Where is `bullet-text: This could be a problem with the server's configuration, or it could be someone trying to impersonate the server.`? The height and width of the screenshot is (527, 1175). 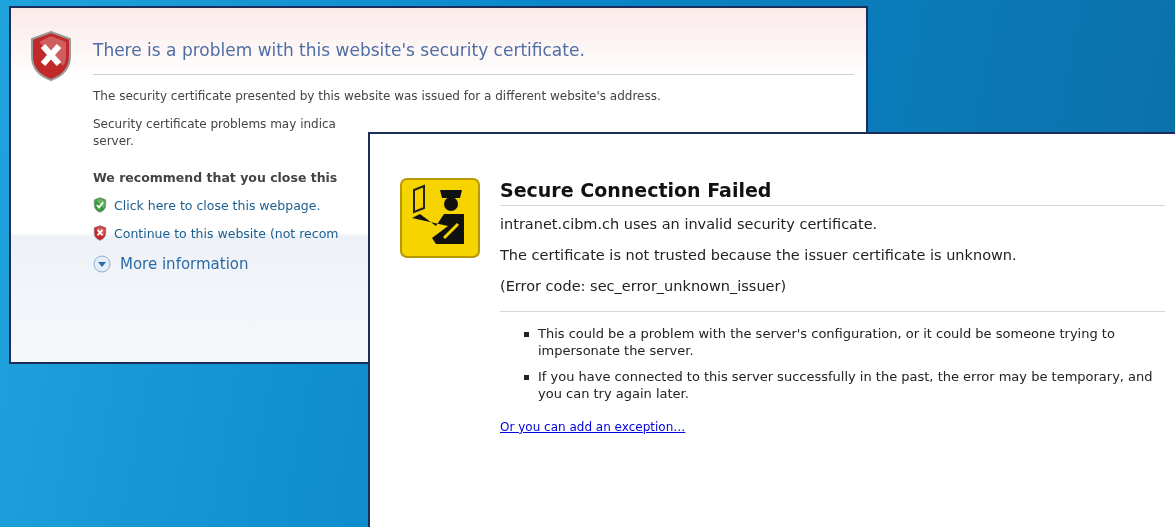 bullet-text: This could be a problem with the server's configuration, or it could be someone trying to impersonate the server. is located at coordinates (827, 343).